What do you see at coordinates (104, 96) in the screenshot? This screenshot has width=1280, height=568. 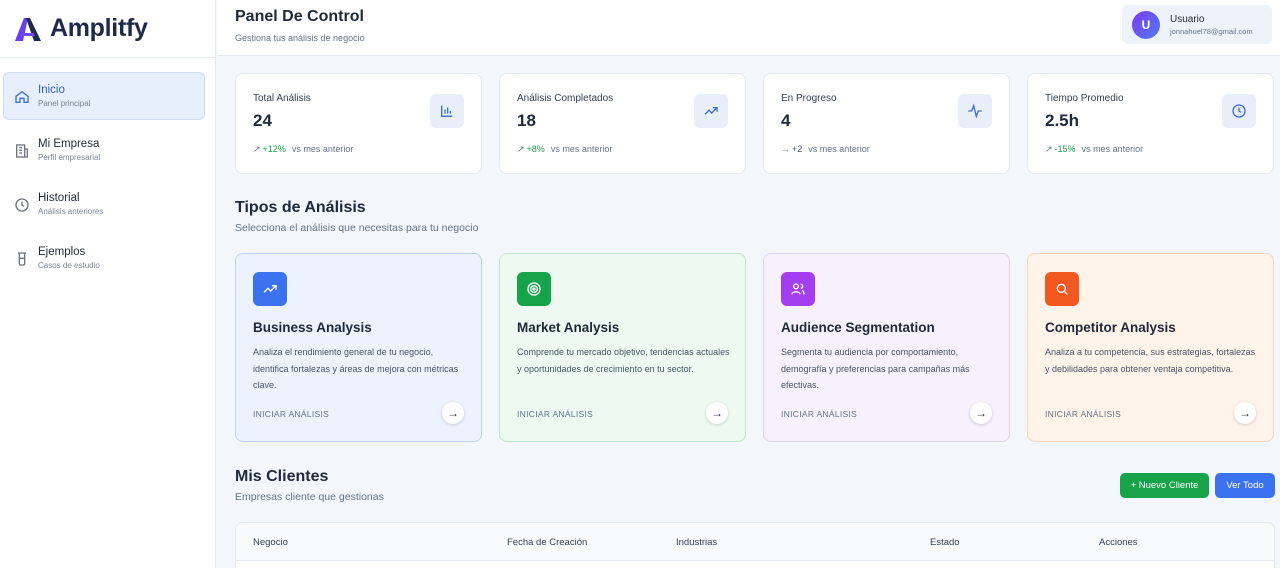 I see `sidebar-item-inicio: Inicio Panel principal` at bounding box center [104, 96].